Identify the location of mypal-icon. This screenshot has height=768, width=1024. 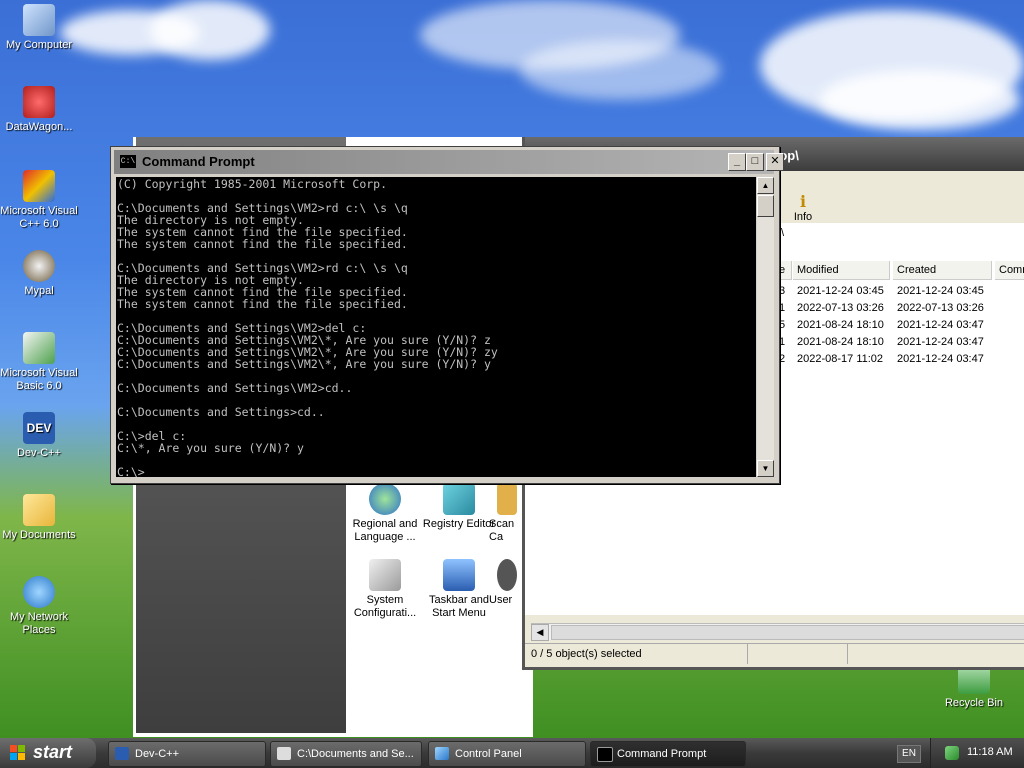
(39, 266).